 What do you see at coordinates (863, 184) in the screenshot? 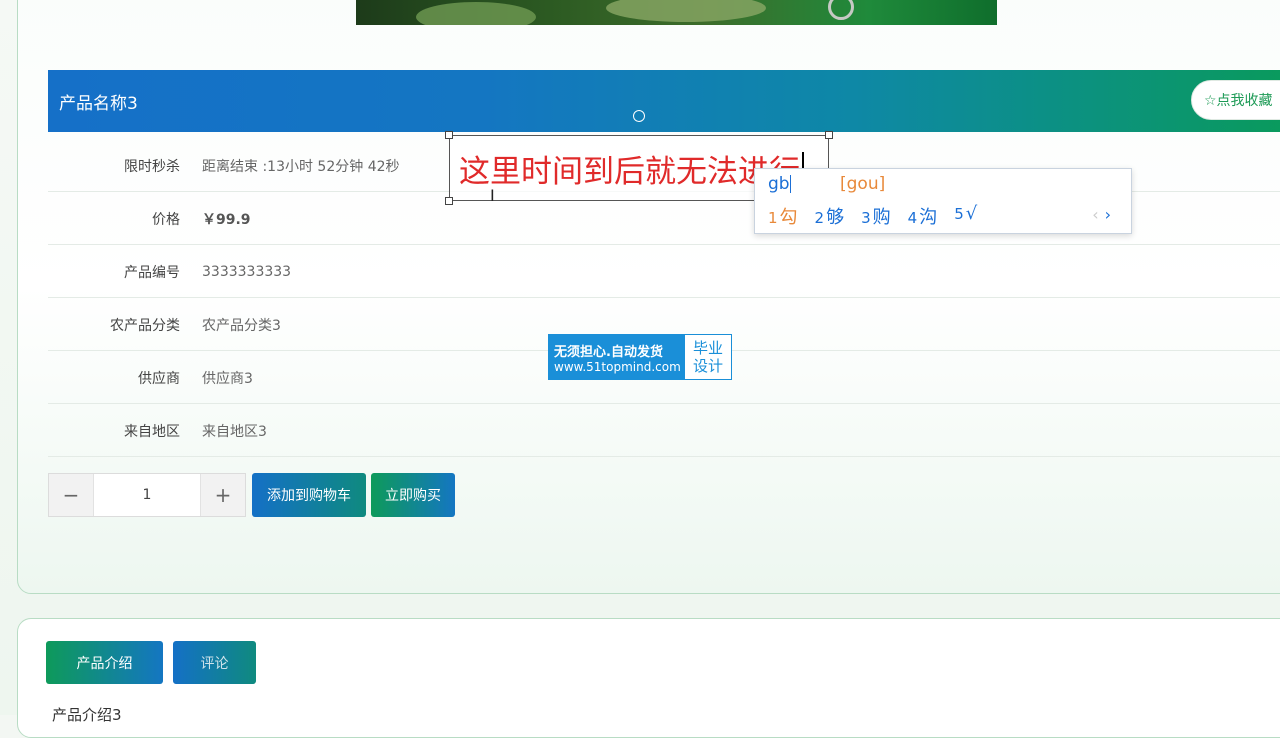
I see `ime-pinyin: [gou]` at bounding box center [863, 184].